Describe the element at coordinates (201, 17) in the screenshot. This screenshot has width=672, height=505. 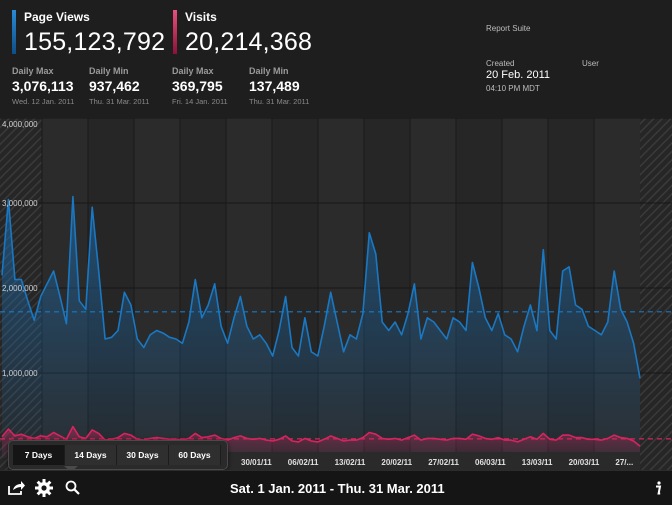
I see `visits-label: Visits` at that location.